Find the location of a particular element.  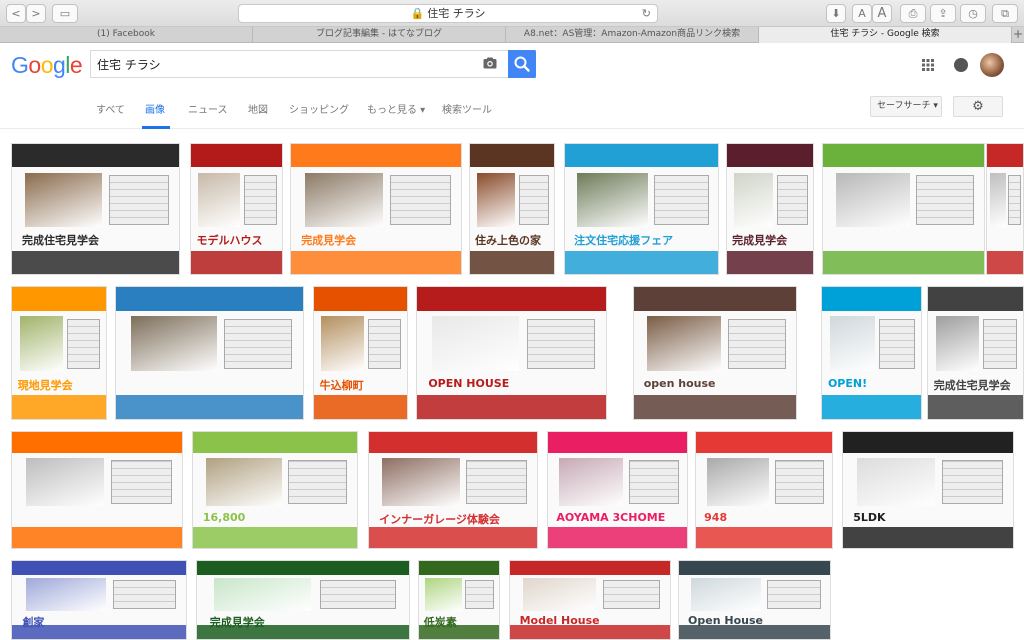

print-button: ⎙ is located at coordinates (913, 13).